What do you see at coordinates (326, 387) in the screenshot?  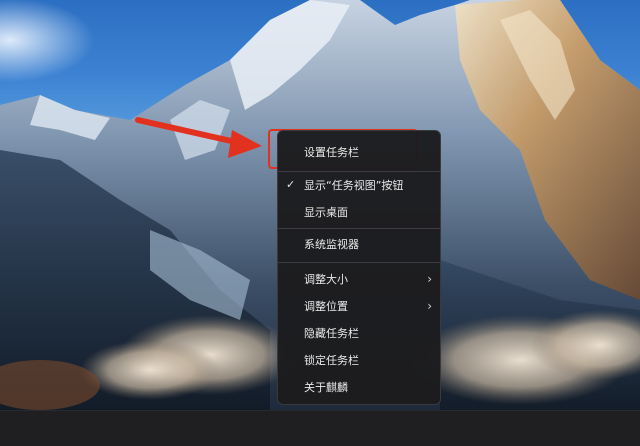 I see `menu-item-label: 关于麒麟` at bounding box center [326, 387].